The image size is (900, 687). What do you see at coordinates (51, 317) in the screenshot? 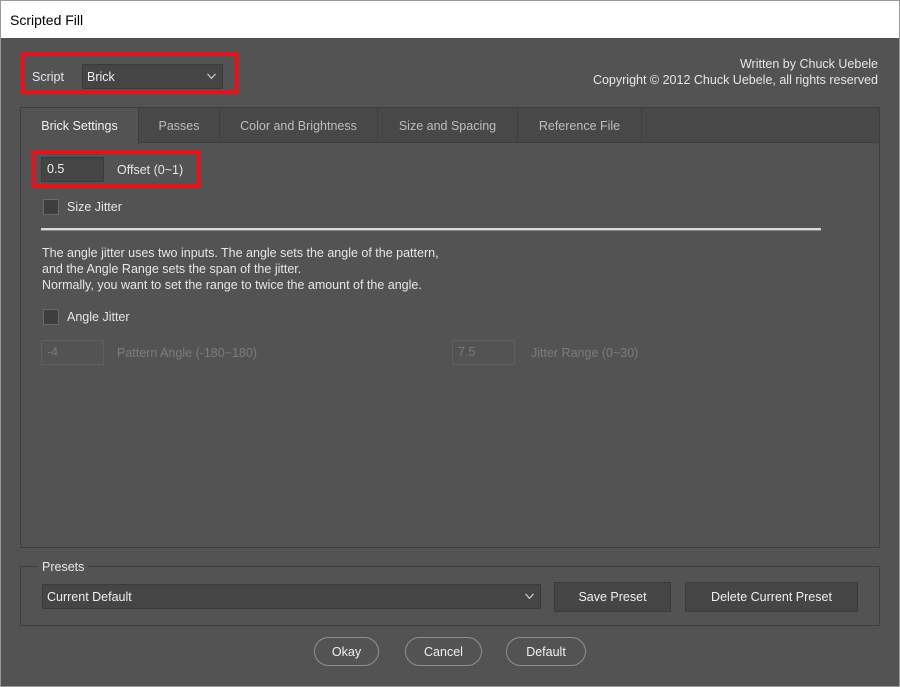
I see `angle-jitter-checkbox` at bounding box center [51, 317].